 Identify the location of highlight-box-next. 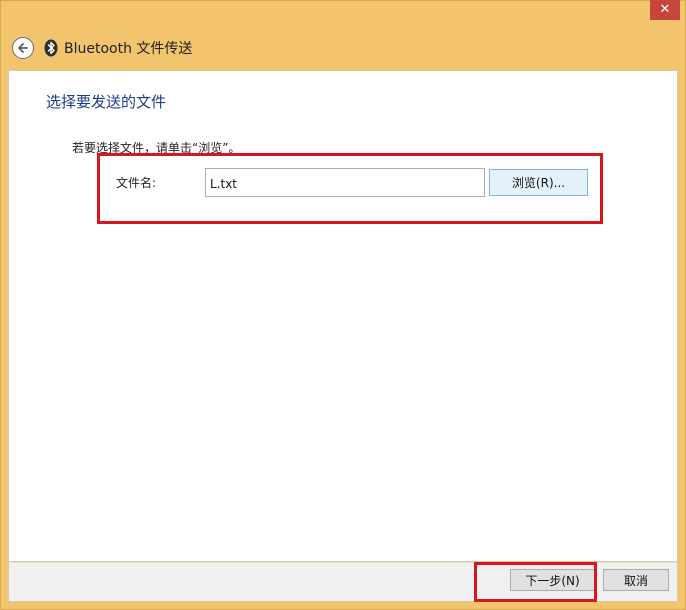
(535, 582).